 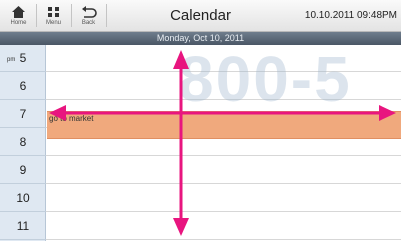 I want to click on ampm-indicator: pm, so click(x=11, y=60).